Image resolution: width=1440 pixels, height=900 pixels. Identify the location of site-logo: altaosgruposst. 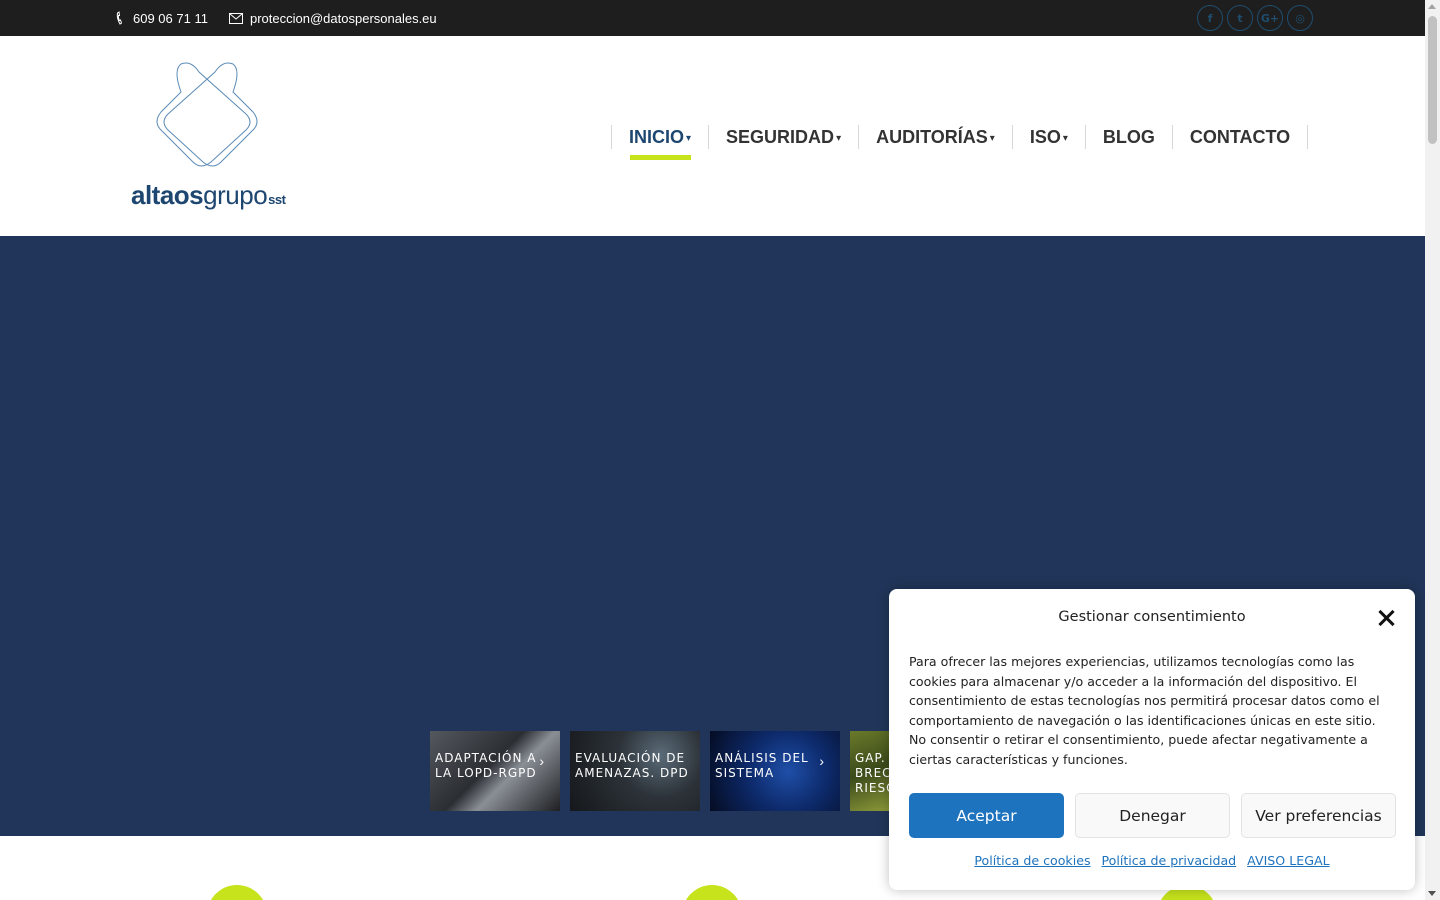
(216, 140).